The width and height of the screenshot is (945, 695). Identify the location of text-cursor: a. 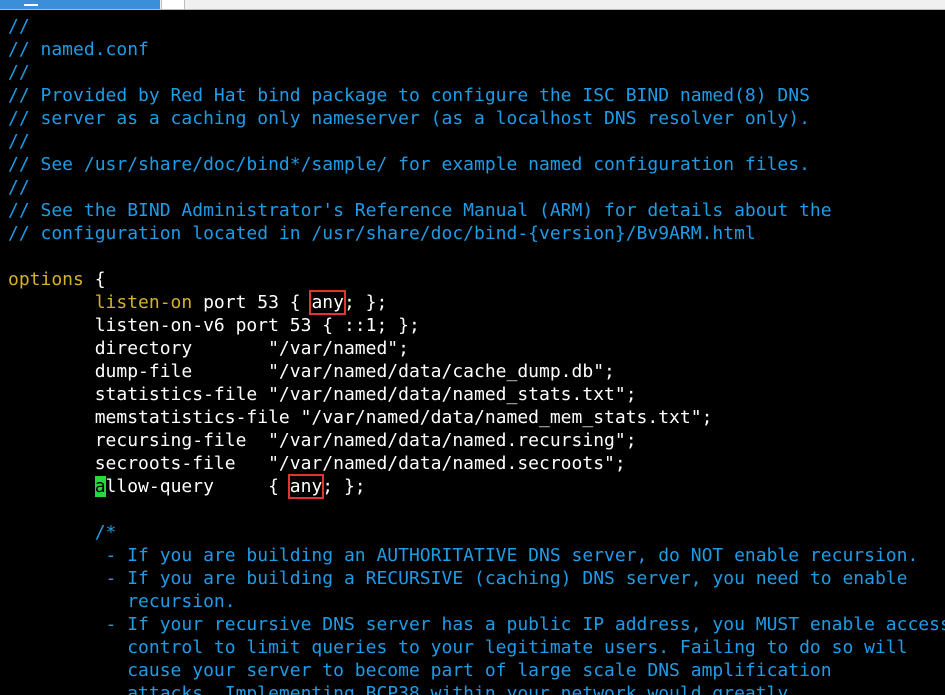
(100, 486).